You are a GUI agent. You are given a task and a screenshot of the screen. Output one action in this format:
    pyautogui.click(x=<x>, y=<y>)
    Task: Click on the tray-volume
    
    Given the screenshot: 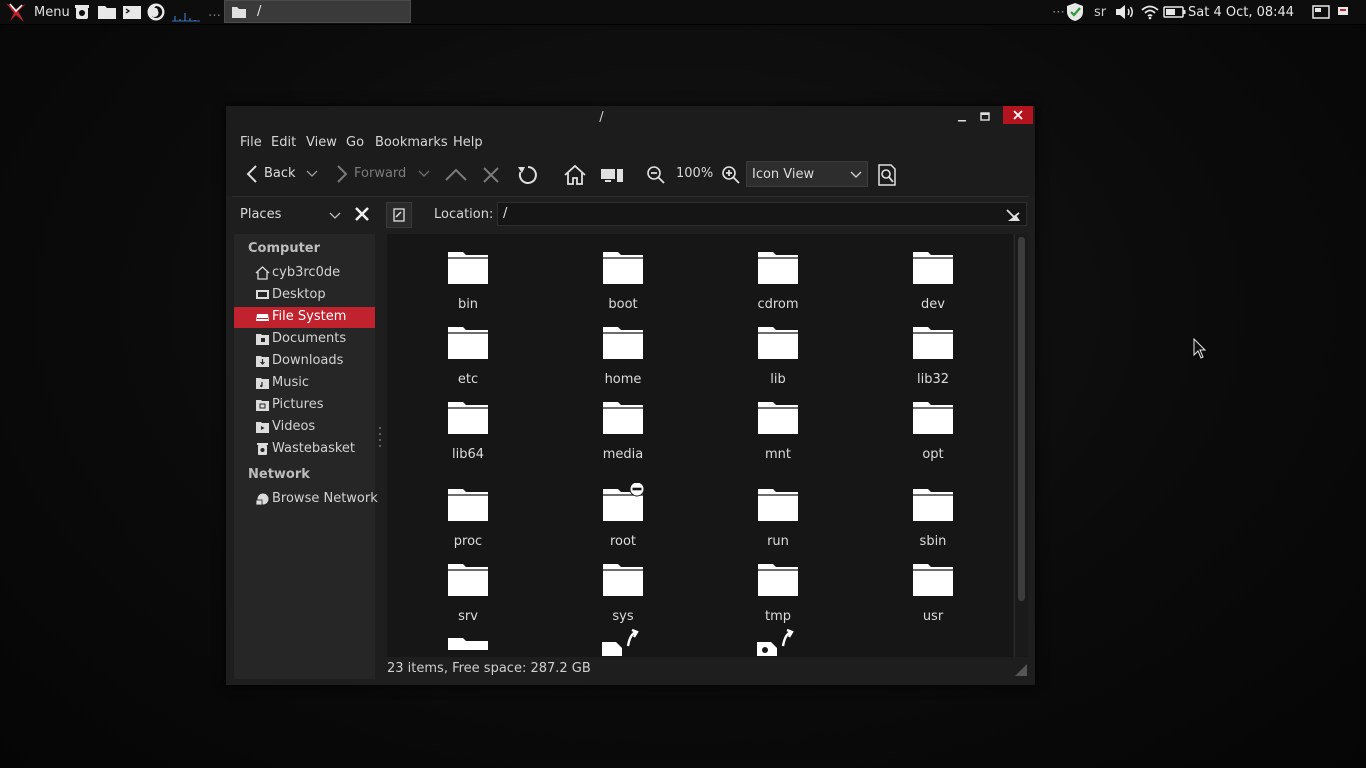 What is the action you would take?
    pyautogui.click(x=1125, y=12)
    